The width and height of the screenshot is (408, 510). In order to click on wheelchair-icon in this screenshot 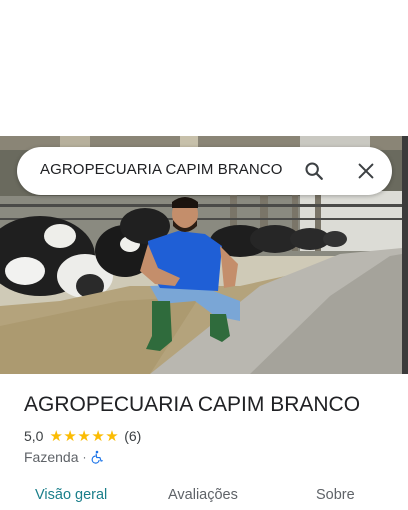, I will do `click(98, 457)`.